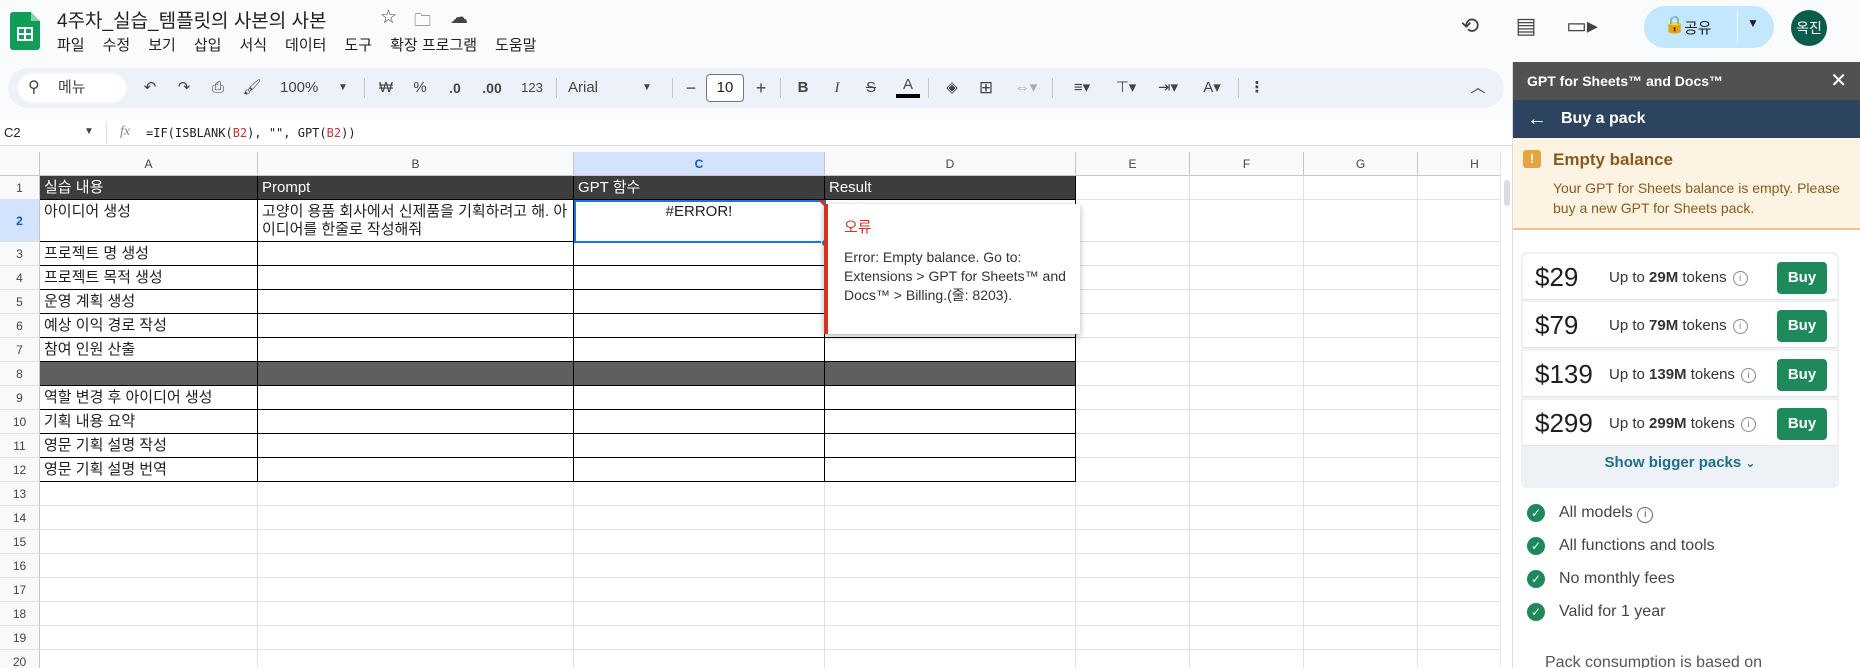 Image resolution: width=1860 pixels, height=668 pixels. Describe the element at coordinates (358, 44) in the screenshot. I see `menu-tools: 도구` at that location.